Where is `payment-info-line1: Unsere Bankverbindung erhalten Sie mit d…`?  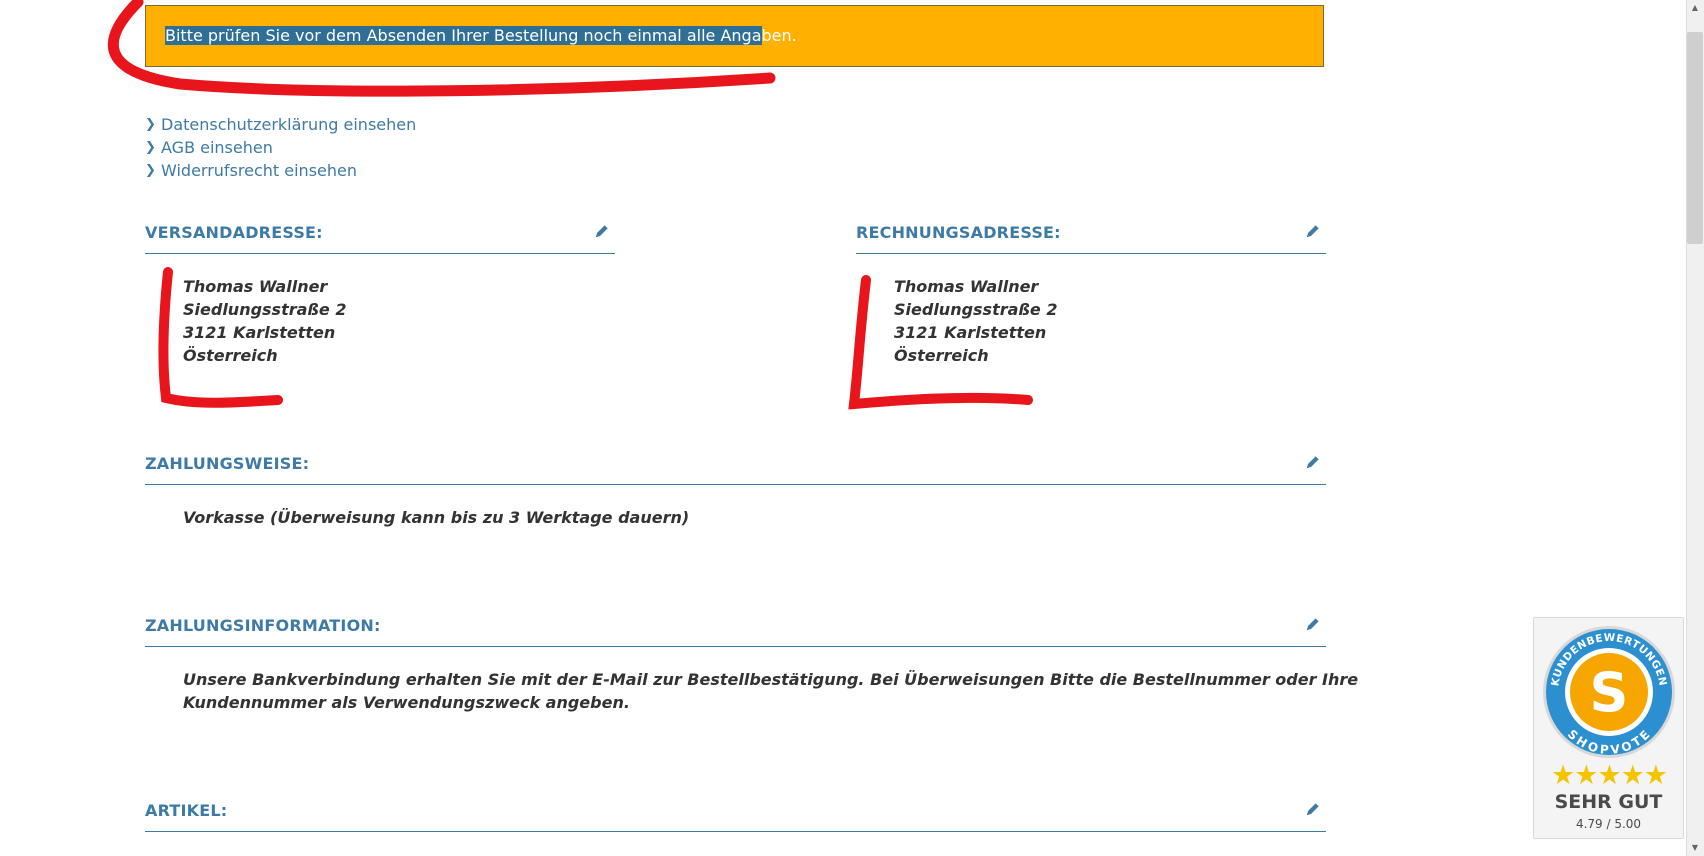 payment-info-line1: Unsere Bankverbindung erhalten Sie mit d… is located at coordinates (771, 679).